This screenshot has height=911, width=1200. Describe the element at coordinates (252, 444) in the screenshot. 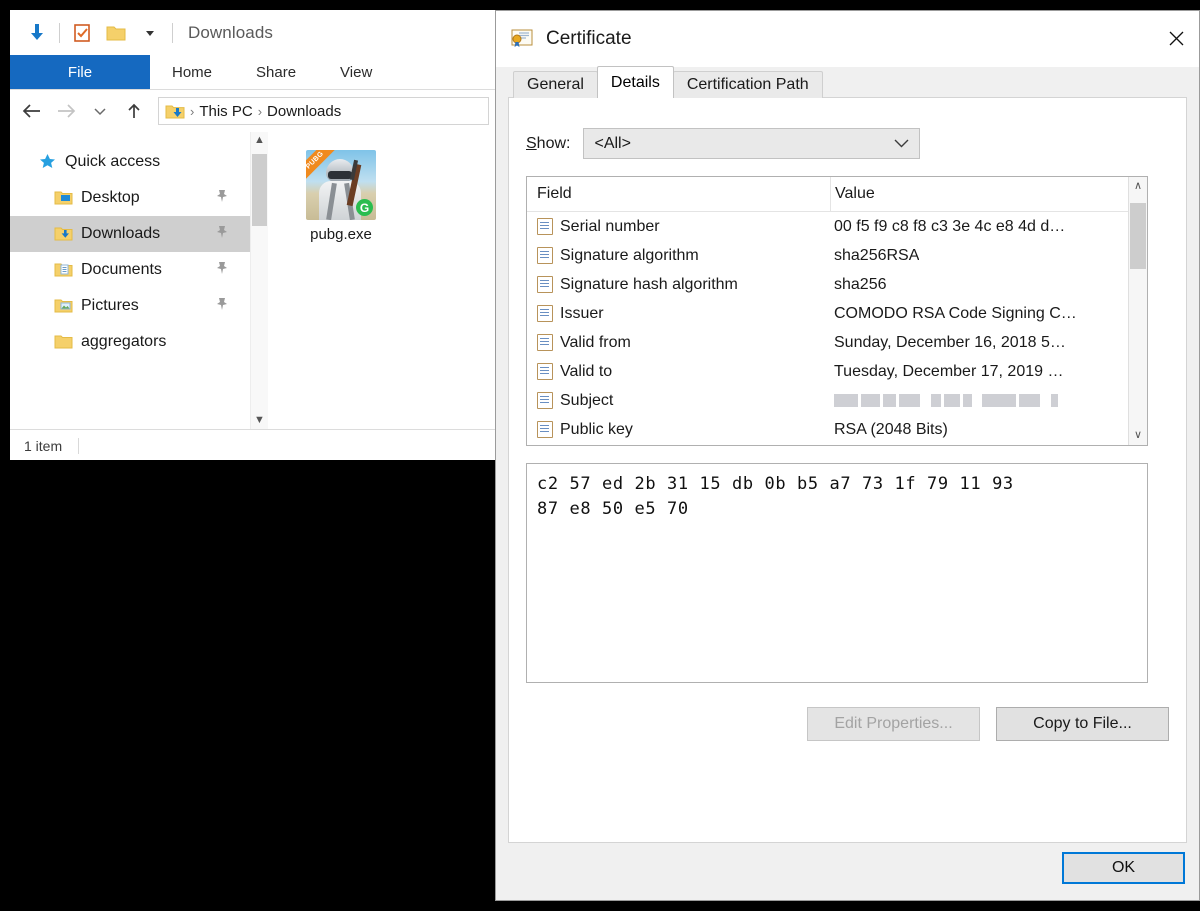

I see `status-bar: 1 item` at that location.